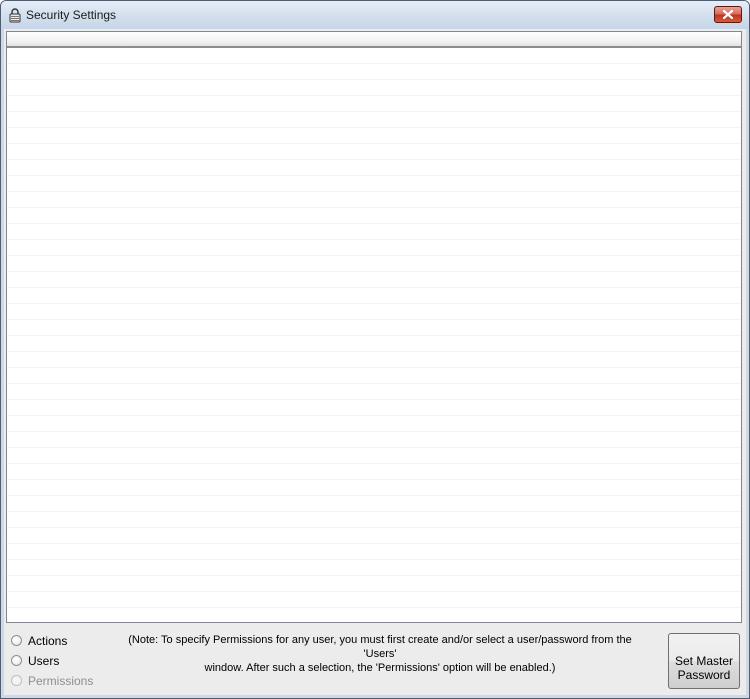 This screenshot has height=699, width=750. I want to click on master-button-line-1: Set Master, so click(704, 660).